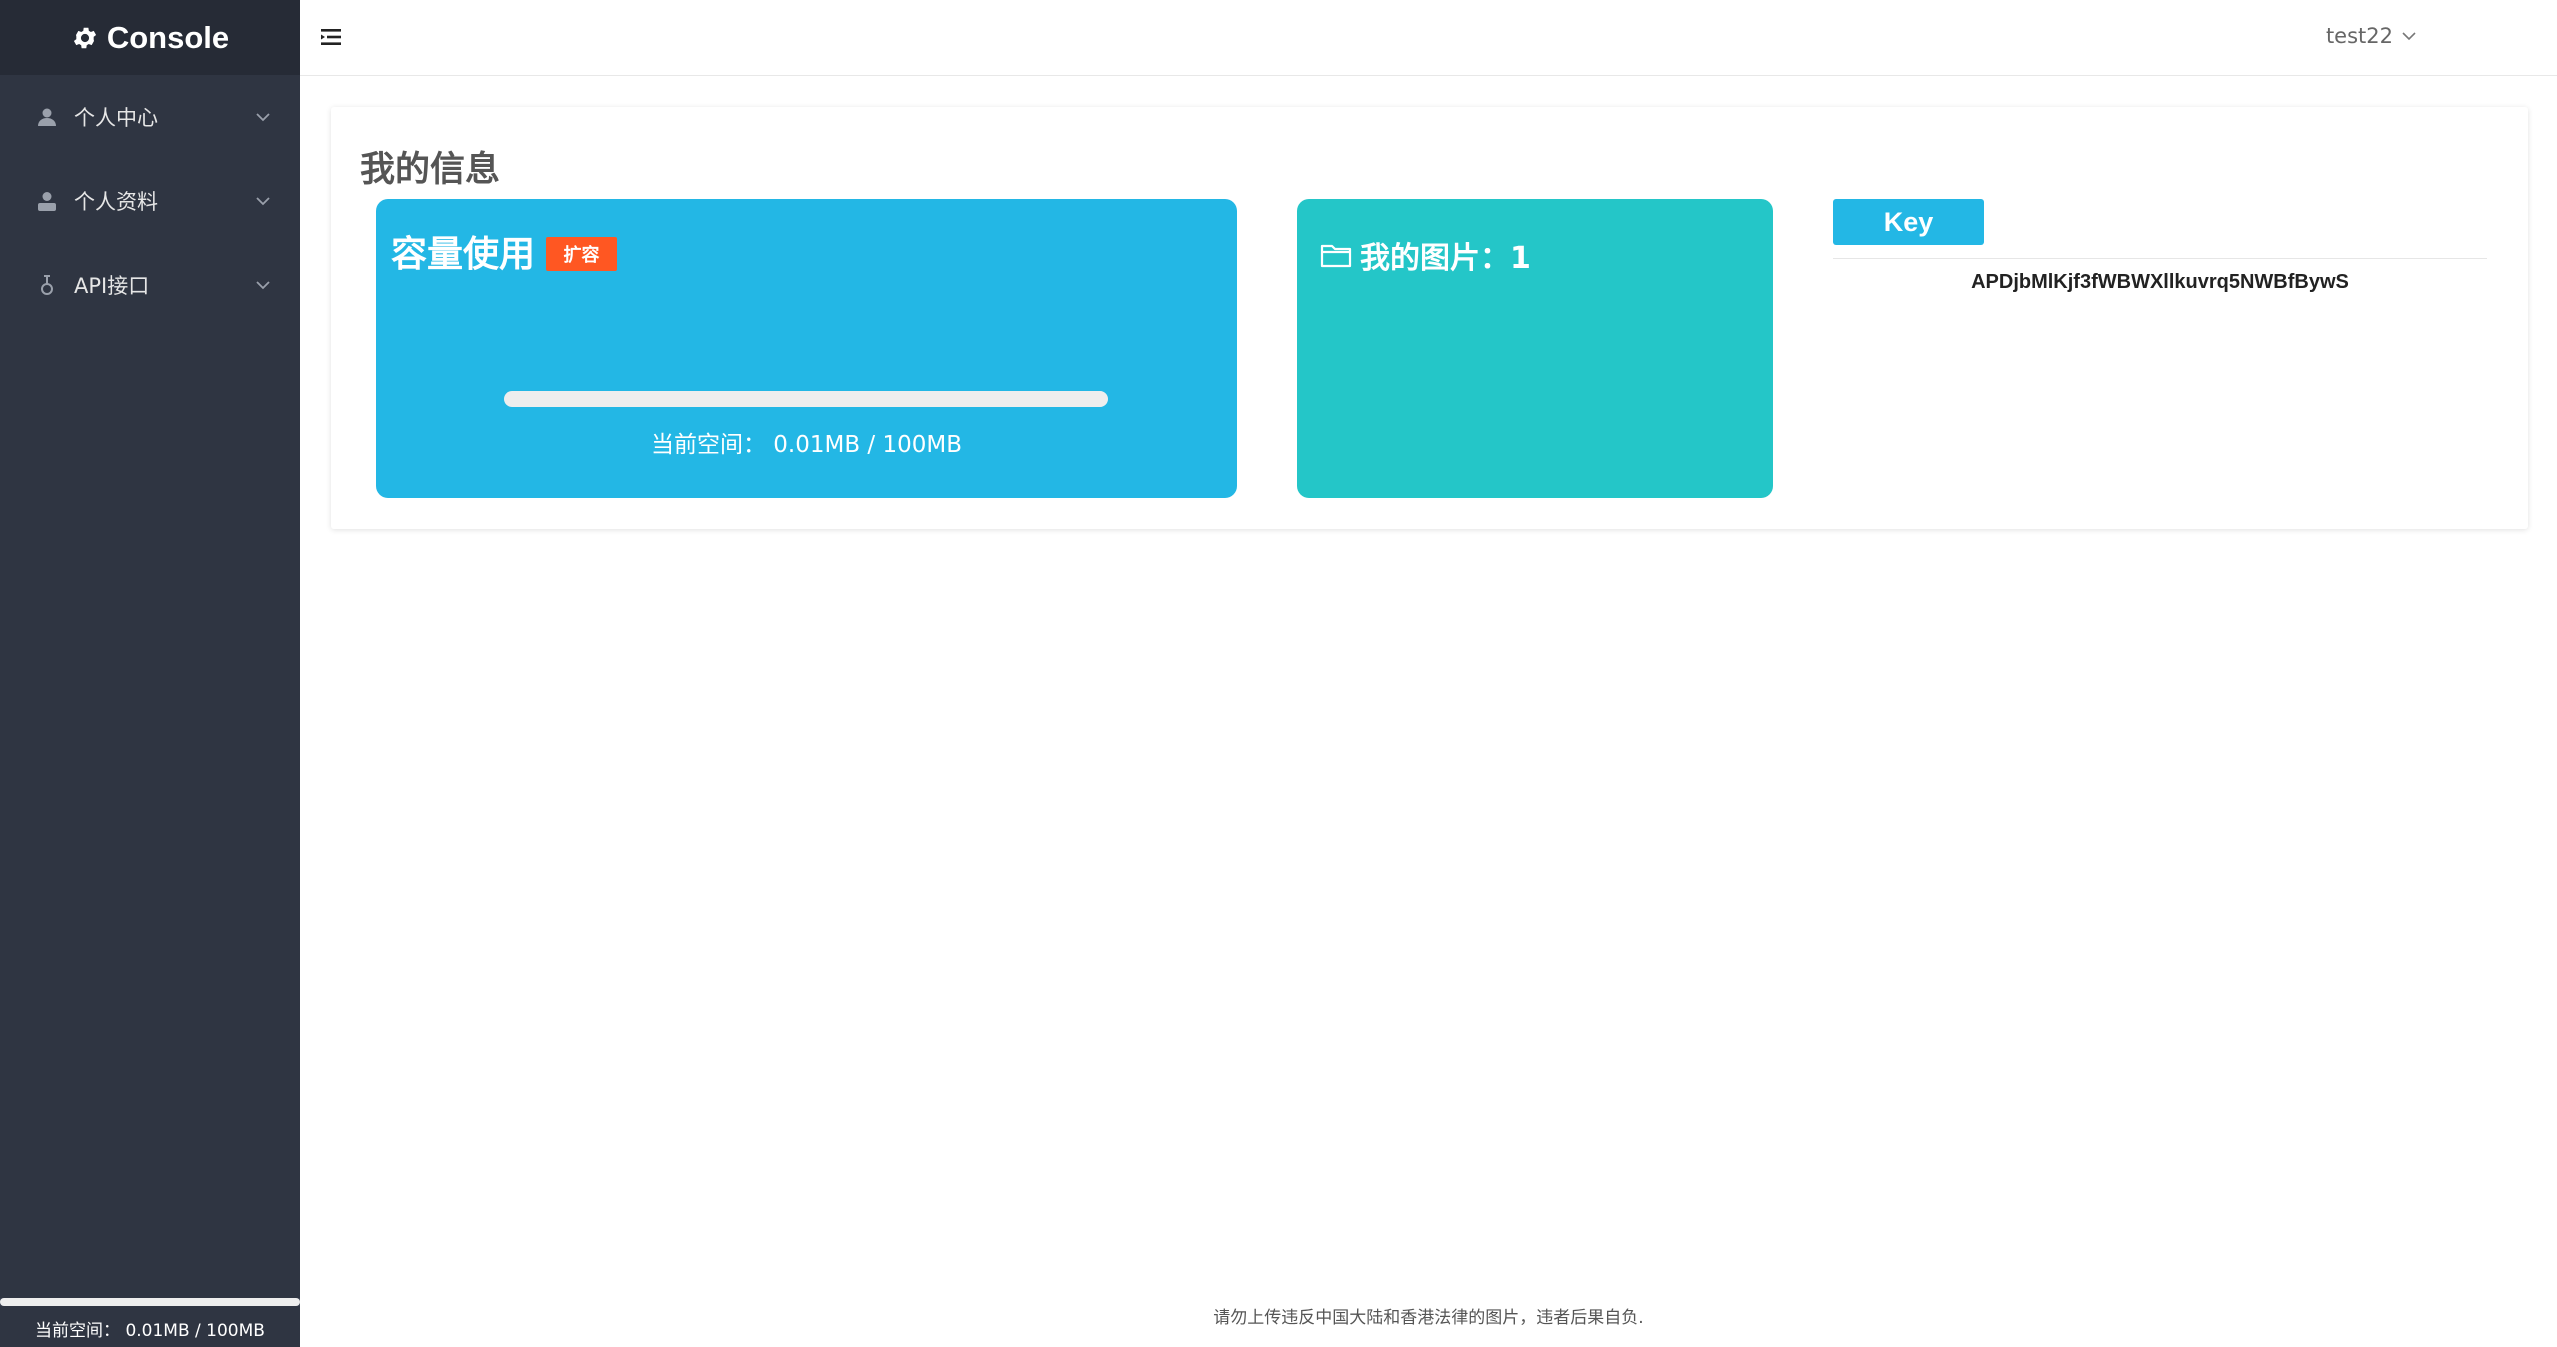 The width and height of the screenshot is (2557, 1347). Describe the element at coordinates (47, 117) in the screenshot. I see `user-icon` at that location.